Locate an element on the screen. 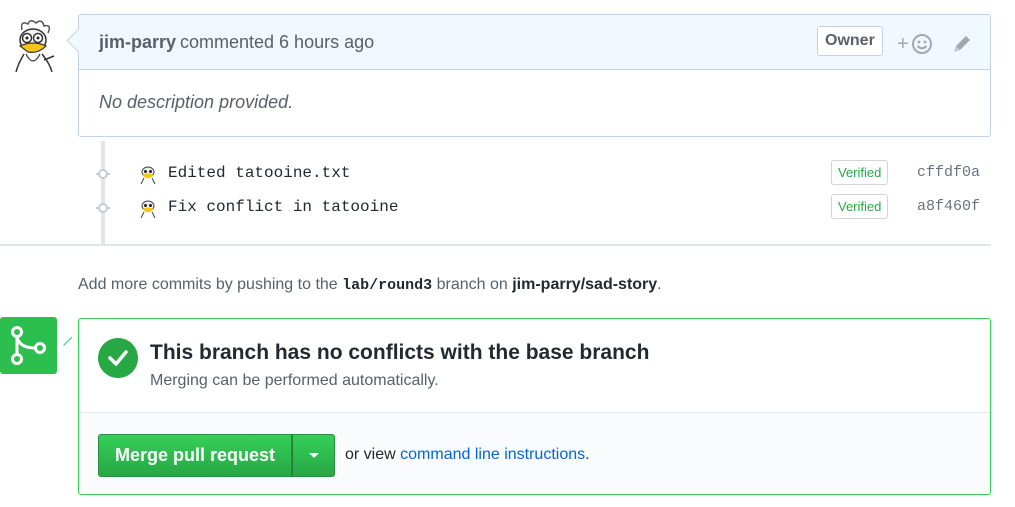 This screenshot has width=1015, height=507. or-view-text: or view command line instructions. is located at coordinates (467, 455).